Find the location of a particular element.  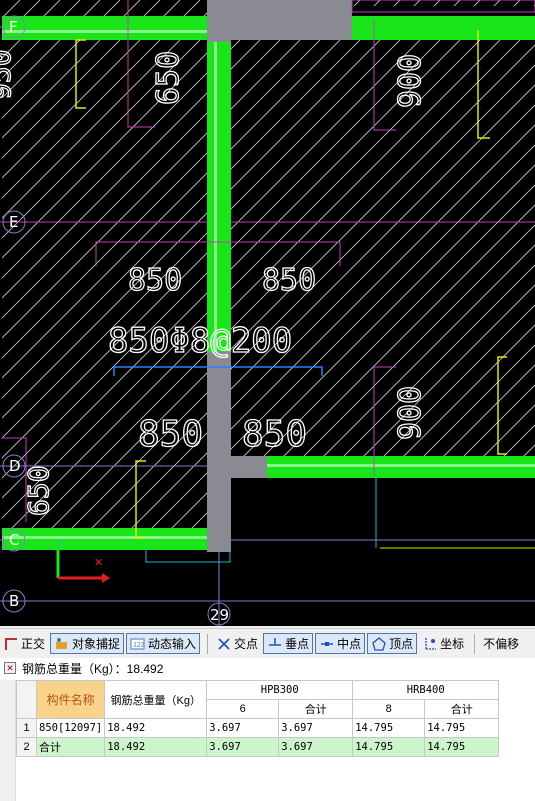

ortho-icon is located at coordinates (10, 643).